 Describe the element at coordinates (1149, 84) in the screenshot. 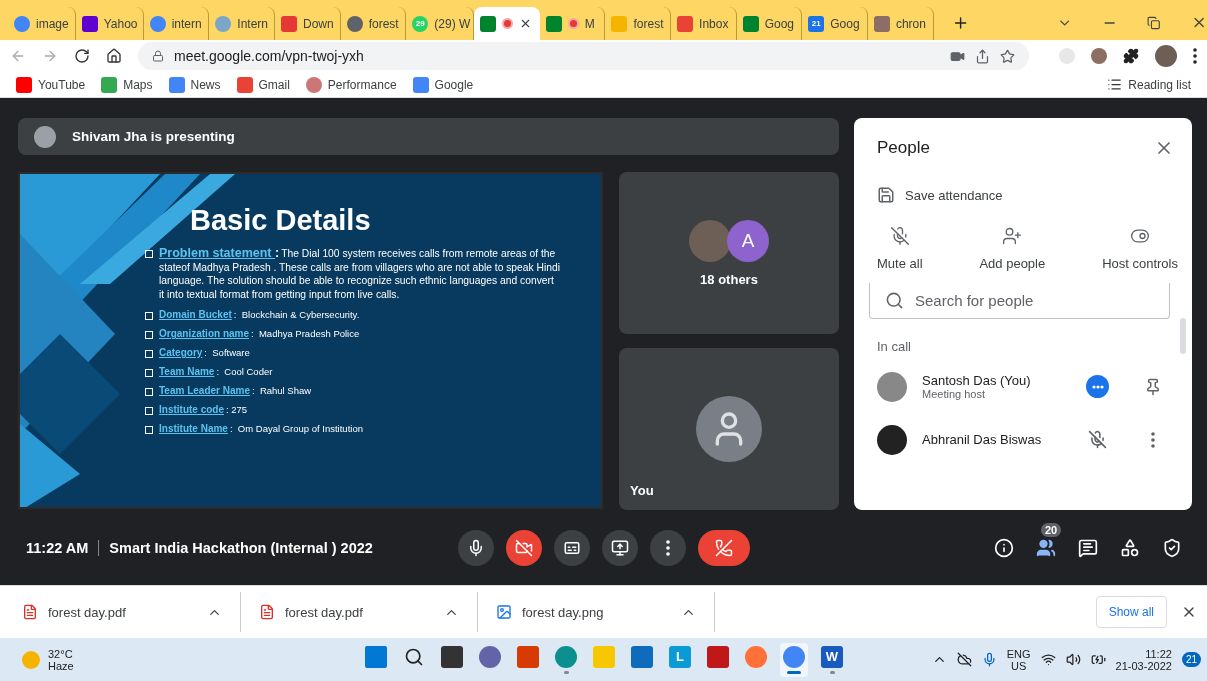

I see `reading-list-button: Reading list` at that location.